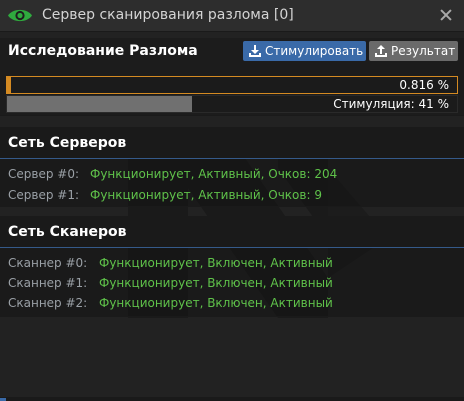  What do you see at coordinates (67, 143) in the screenshot?
I see `server-network-title: Сеть Серверов` at bounding box center [67, 143].